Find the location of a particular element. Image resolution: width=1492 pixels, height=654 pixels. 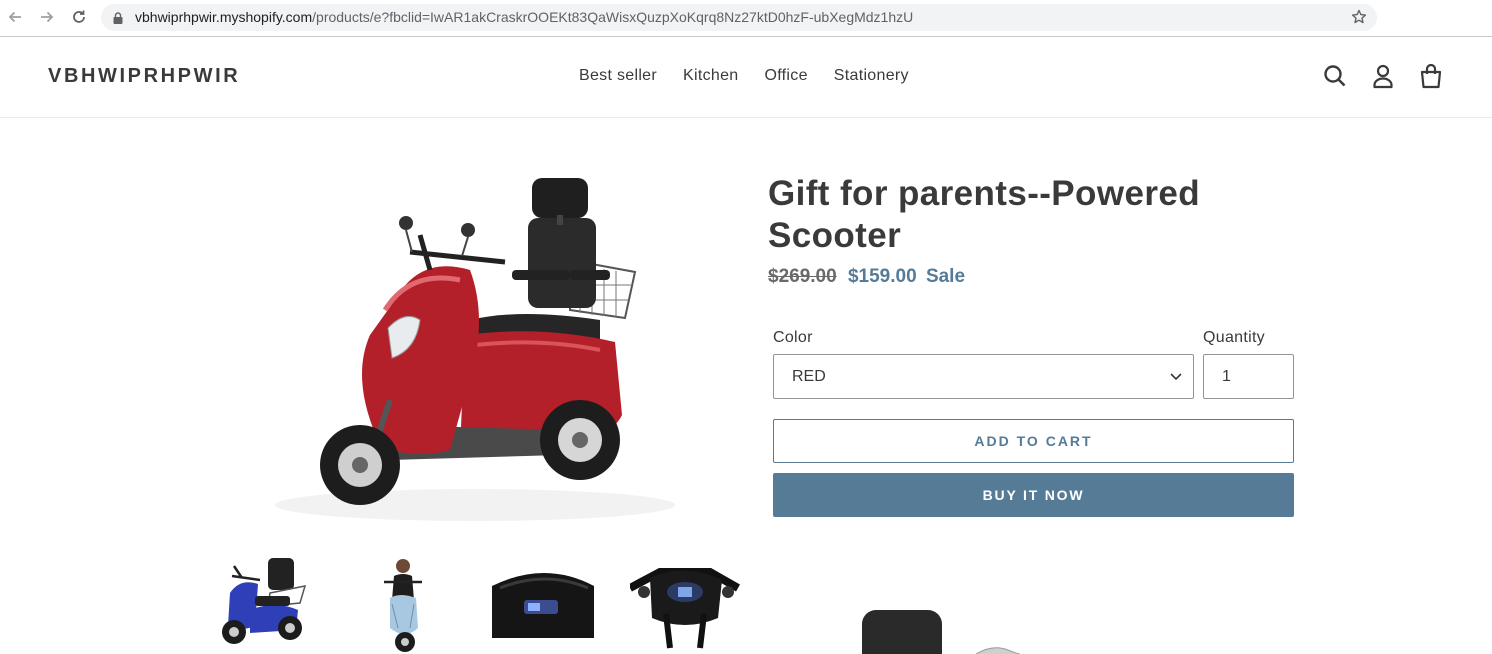

nav-link-kitchen: Kitchen is located at coordinates (710, 76).